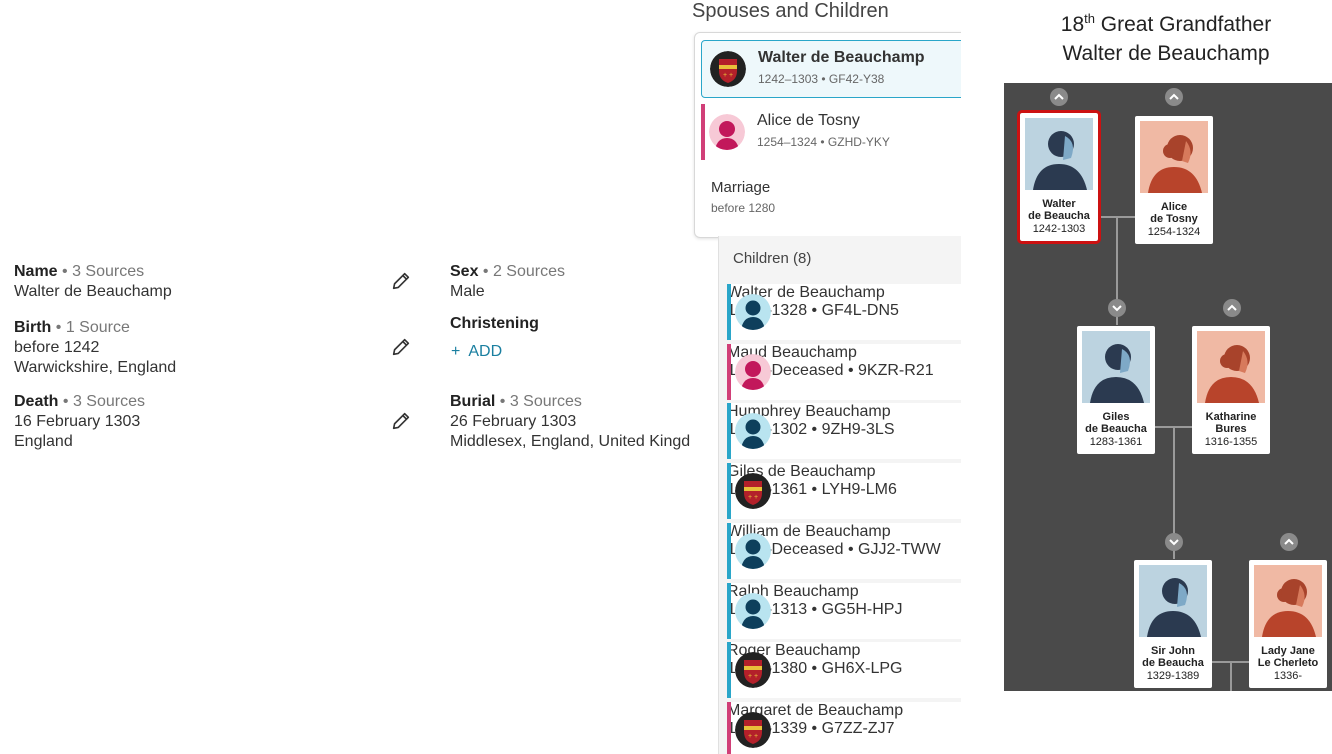  Describe the element at coordinates (1072, 24) in the screenshot. I see `generation-number: 18` at that location.